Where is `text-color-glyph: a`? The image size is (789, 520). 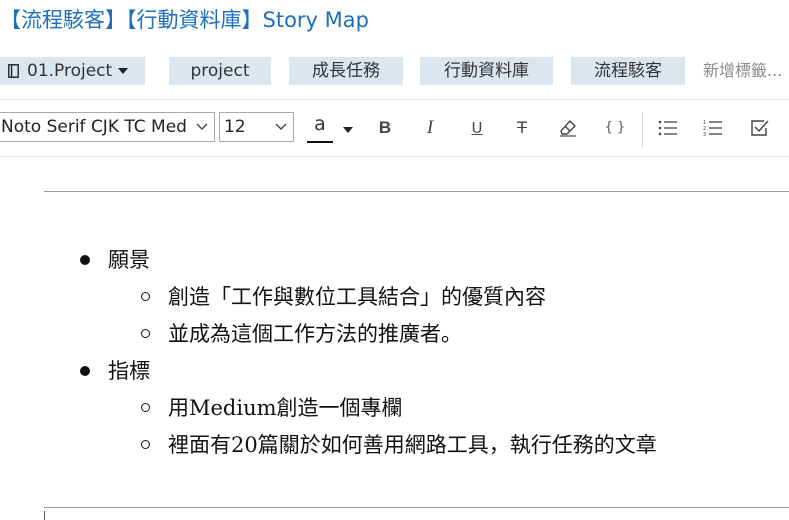
text-color-glyph: a is located at coordinates (320, 124).